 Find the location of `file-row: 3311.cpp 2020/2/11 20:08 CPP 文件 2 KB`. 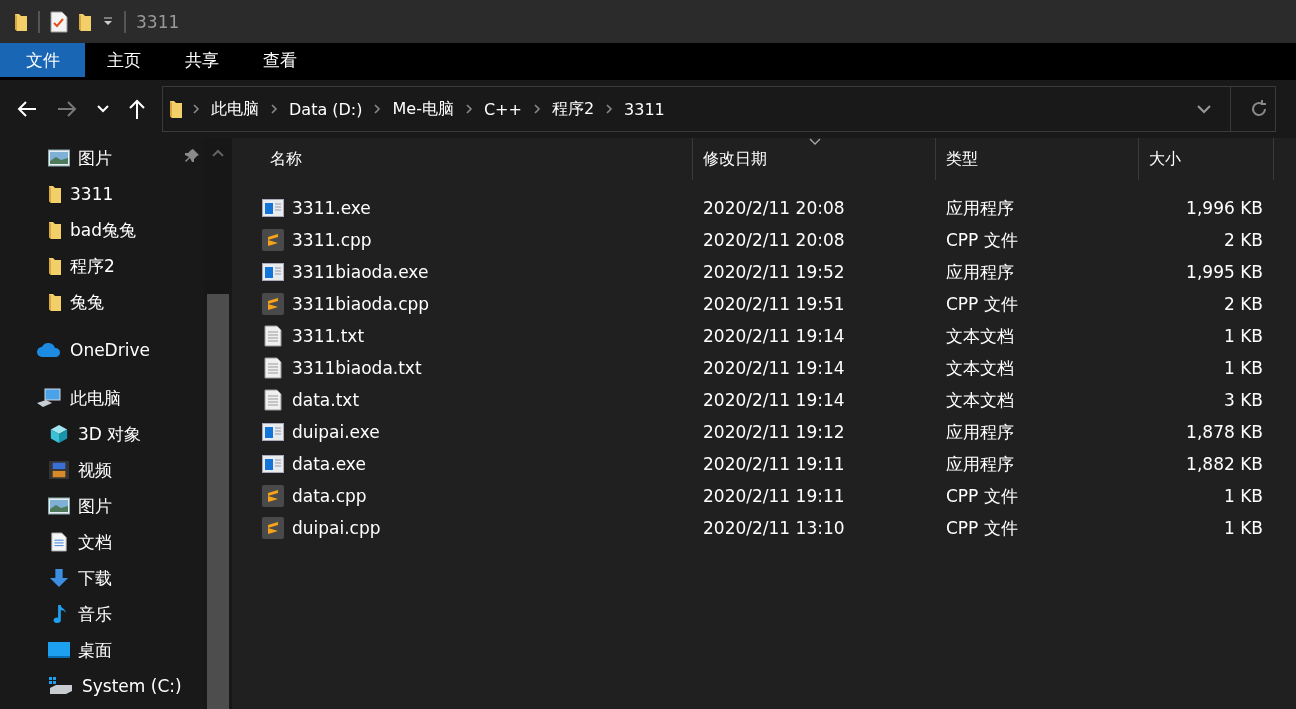

file-row: 3311.cpp 2020/2/11 20:08 CPP 文件 2 KB is located at coordinates (778, 240).